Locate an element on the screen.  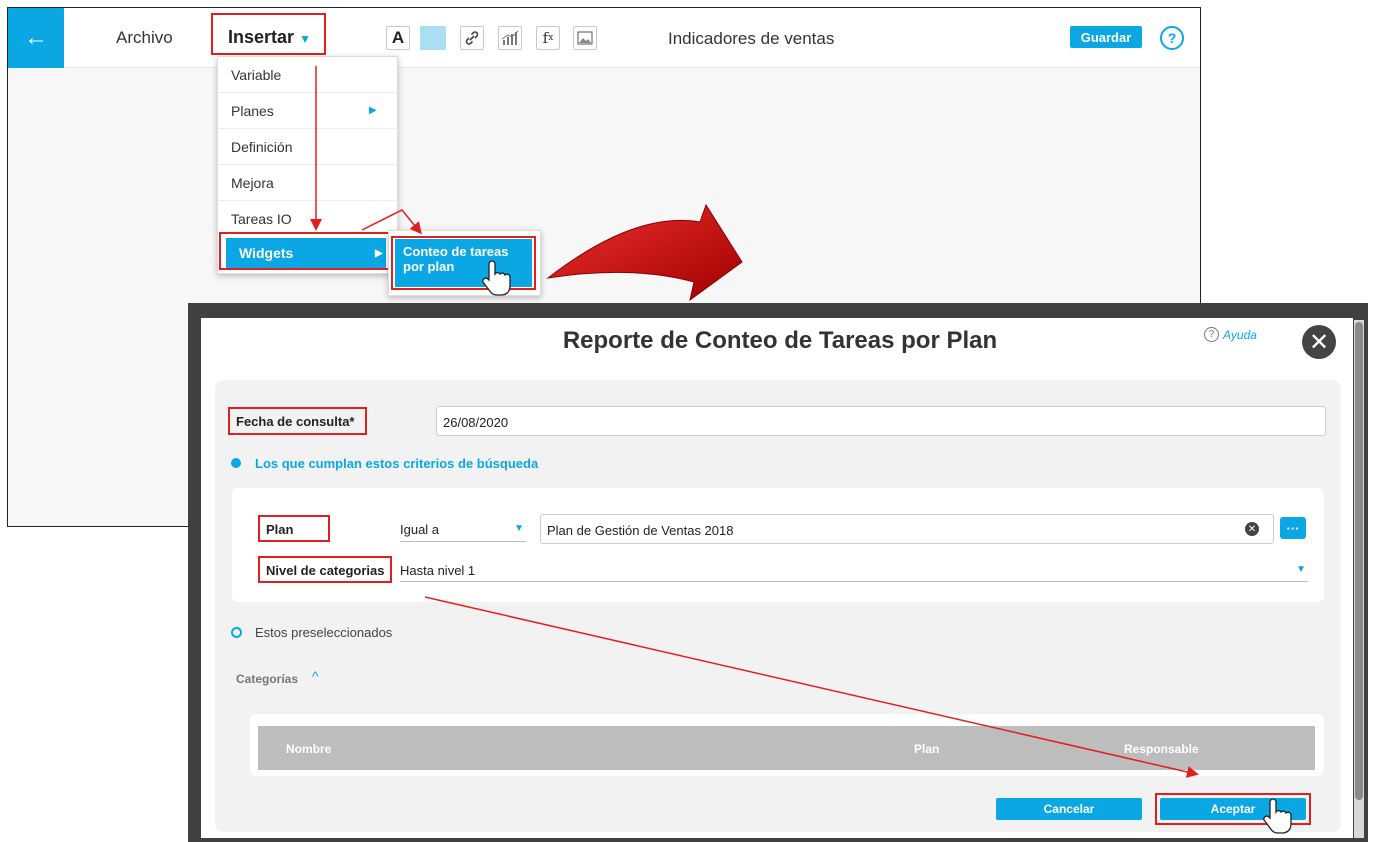
arrow-to-accept is located at coordinates (811, 687).